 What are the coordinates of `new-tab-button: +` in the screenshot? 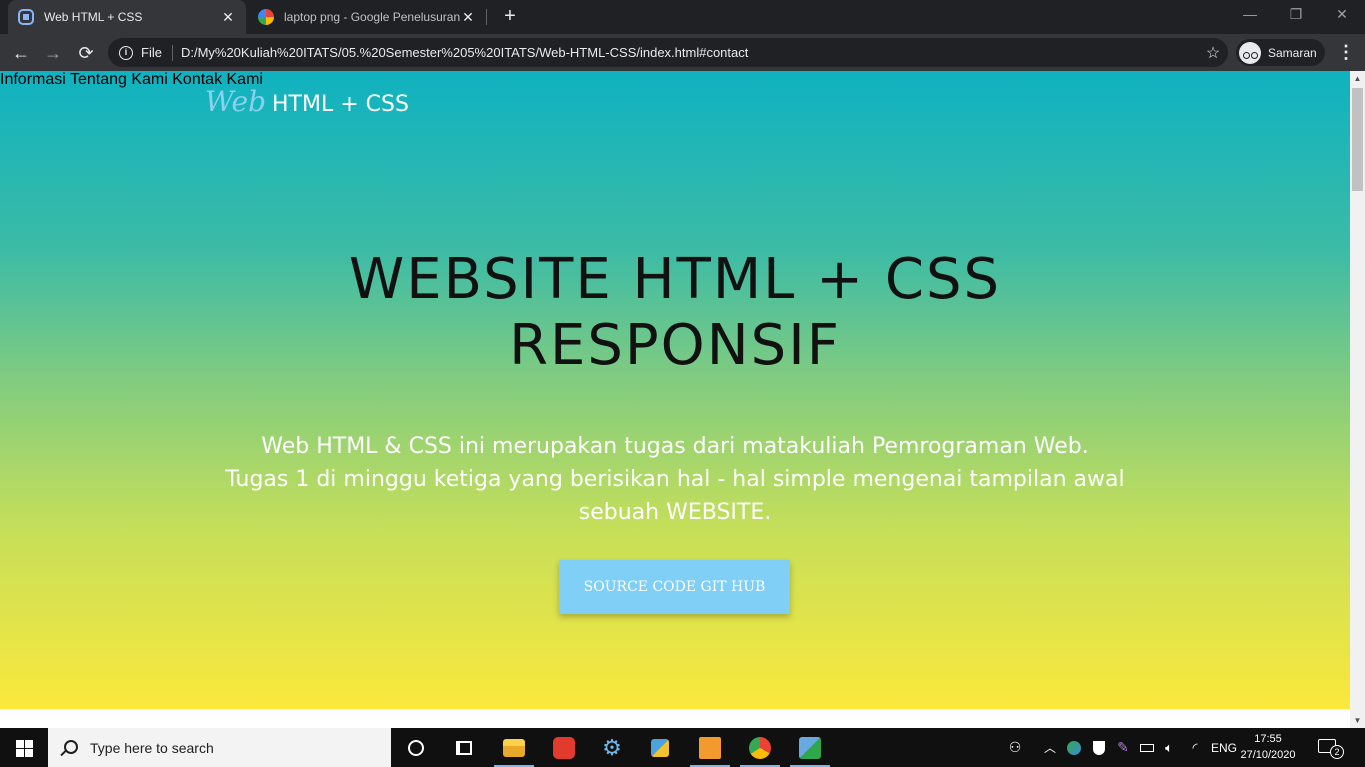 It's located at (510, 17).